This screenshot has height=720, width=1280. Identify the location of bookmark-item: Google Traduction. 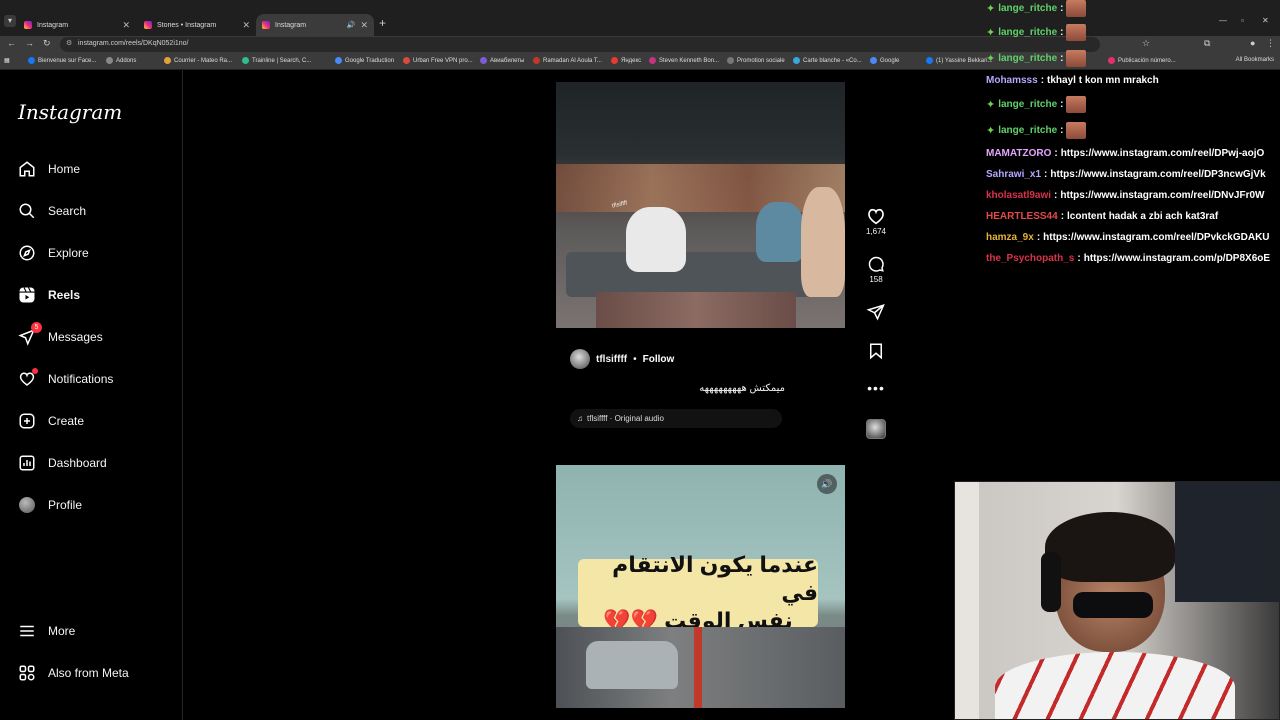
(364, 60).